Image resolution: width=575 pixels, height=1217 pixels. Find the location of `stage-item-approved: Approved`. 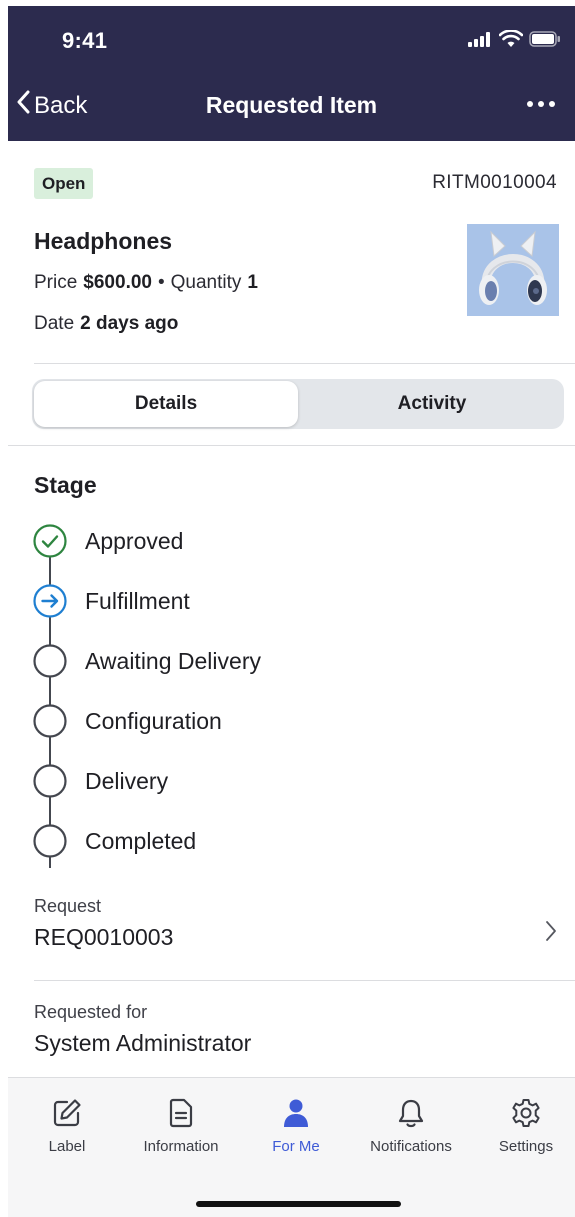

stage-item-approved: Approved is located at coordinates (292, 541).